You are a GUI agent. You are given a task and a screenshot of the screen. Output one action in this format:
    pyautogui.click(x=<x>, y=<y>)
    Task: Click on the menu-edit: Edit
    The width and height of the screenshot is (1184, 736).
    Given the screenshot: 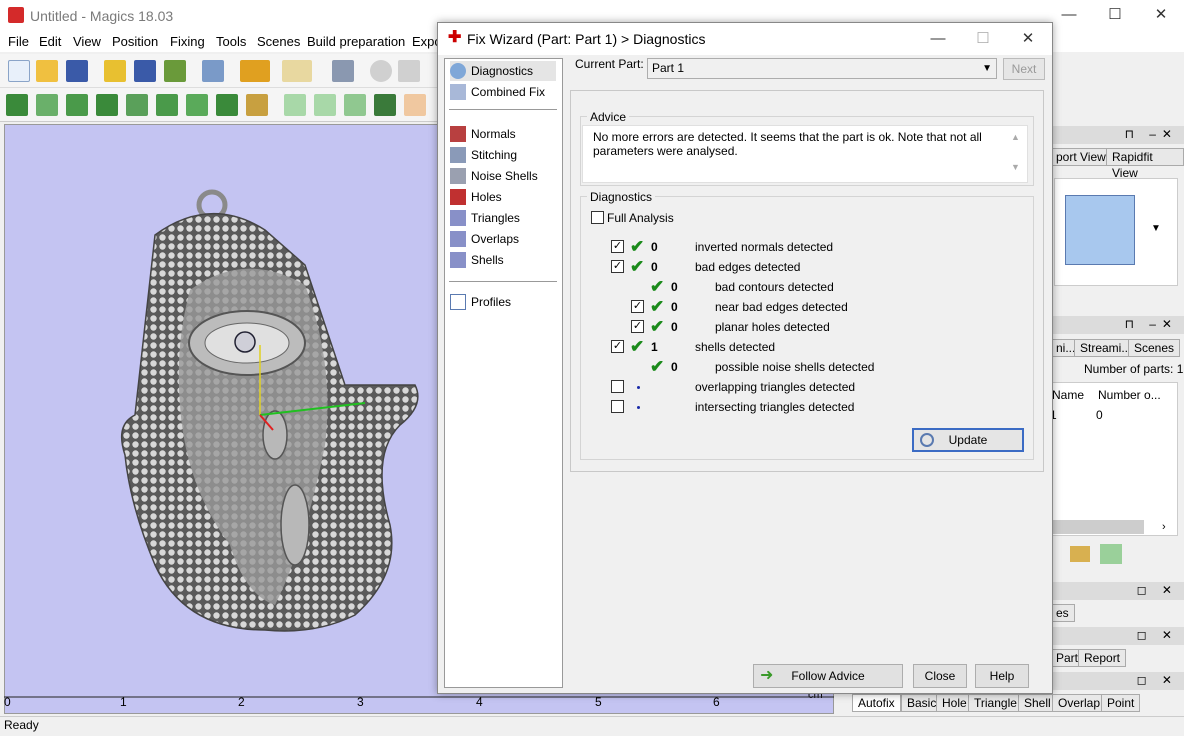 What is the action you would take?
    pyautogui.click(x=50, y=41)
    